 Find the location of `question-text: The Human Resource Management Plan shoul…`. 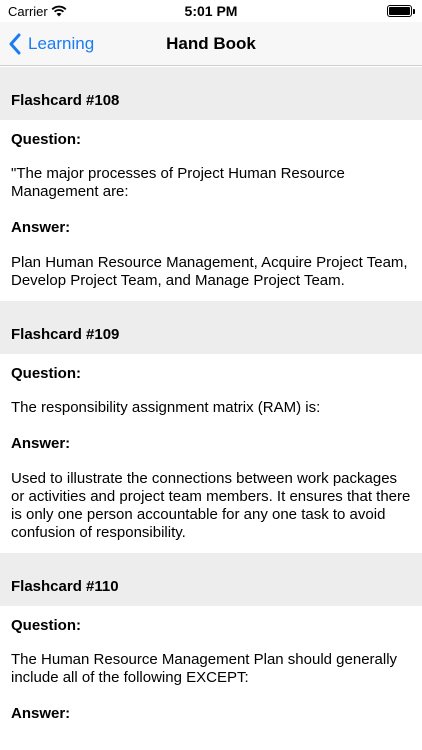

question-text: The Human Resource Management Plan shoul… is located at coordinates (204, 668).